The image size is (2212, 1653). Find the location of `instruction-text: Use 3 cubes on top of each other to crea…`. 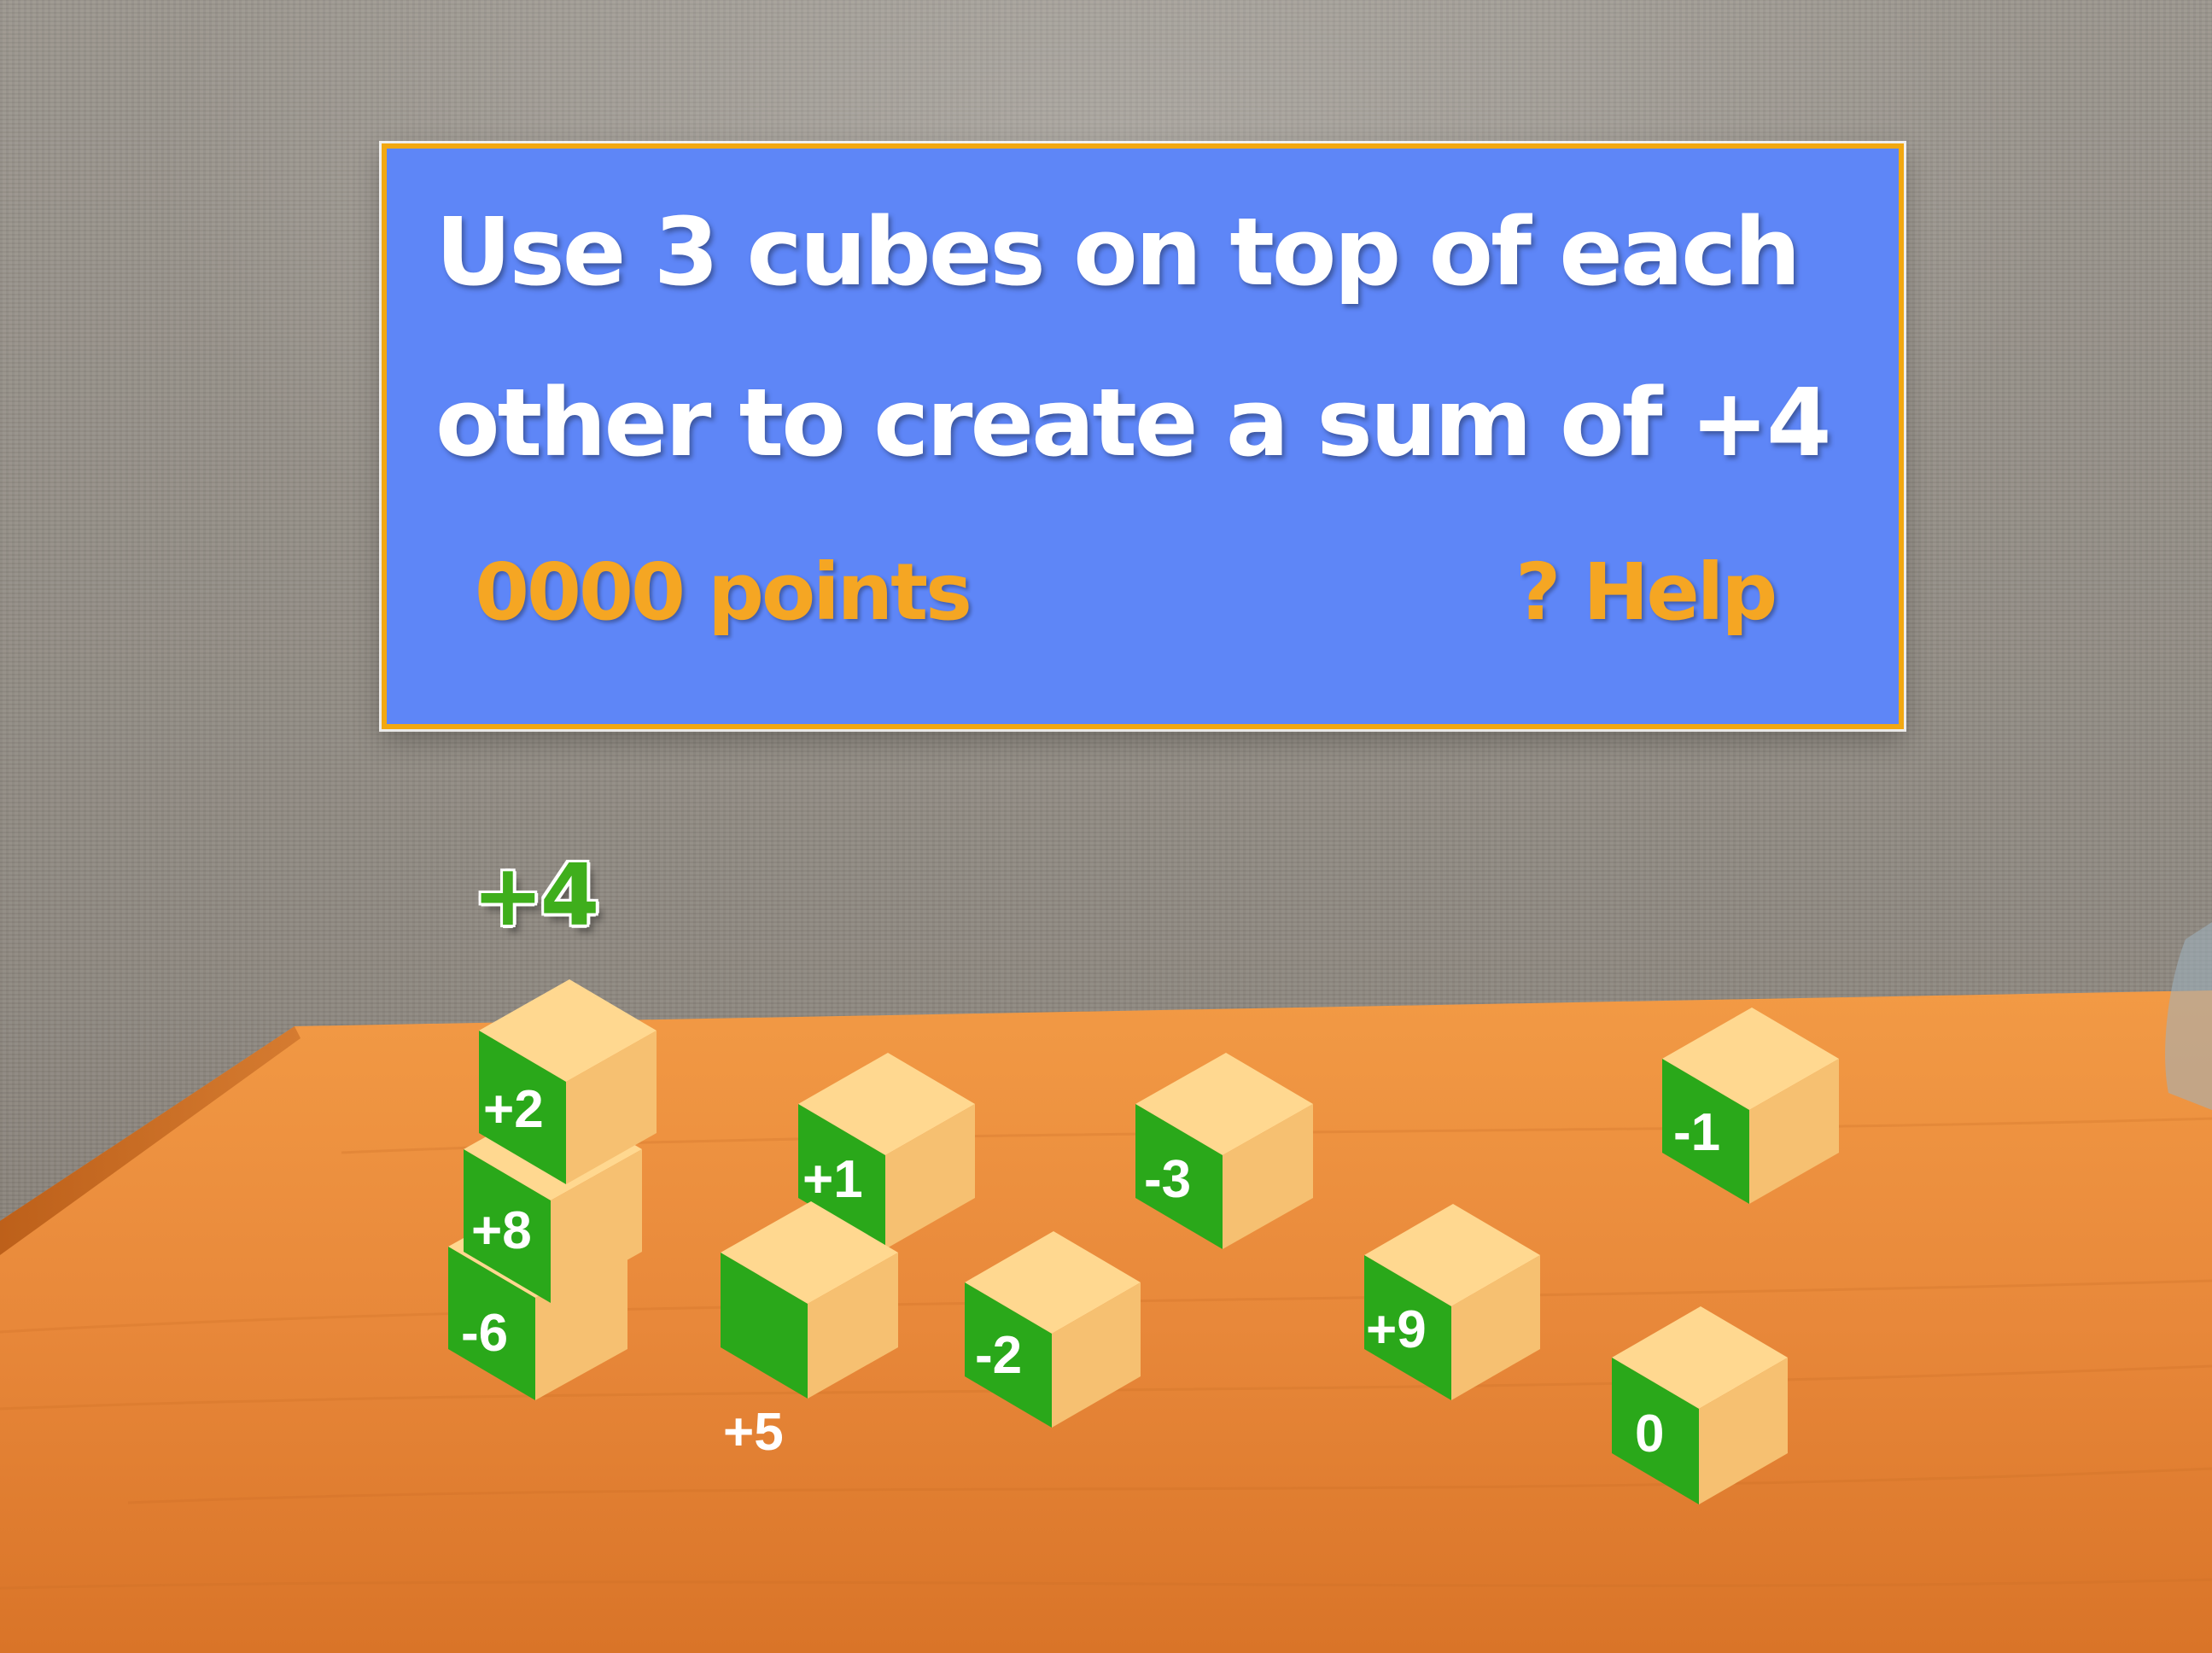

instruction-text: Use 3 cubes on top of each other to crea… is located at coordinates (1161, 337).